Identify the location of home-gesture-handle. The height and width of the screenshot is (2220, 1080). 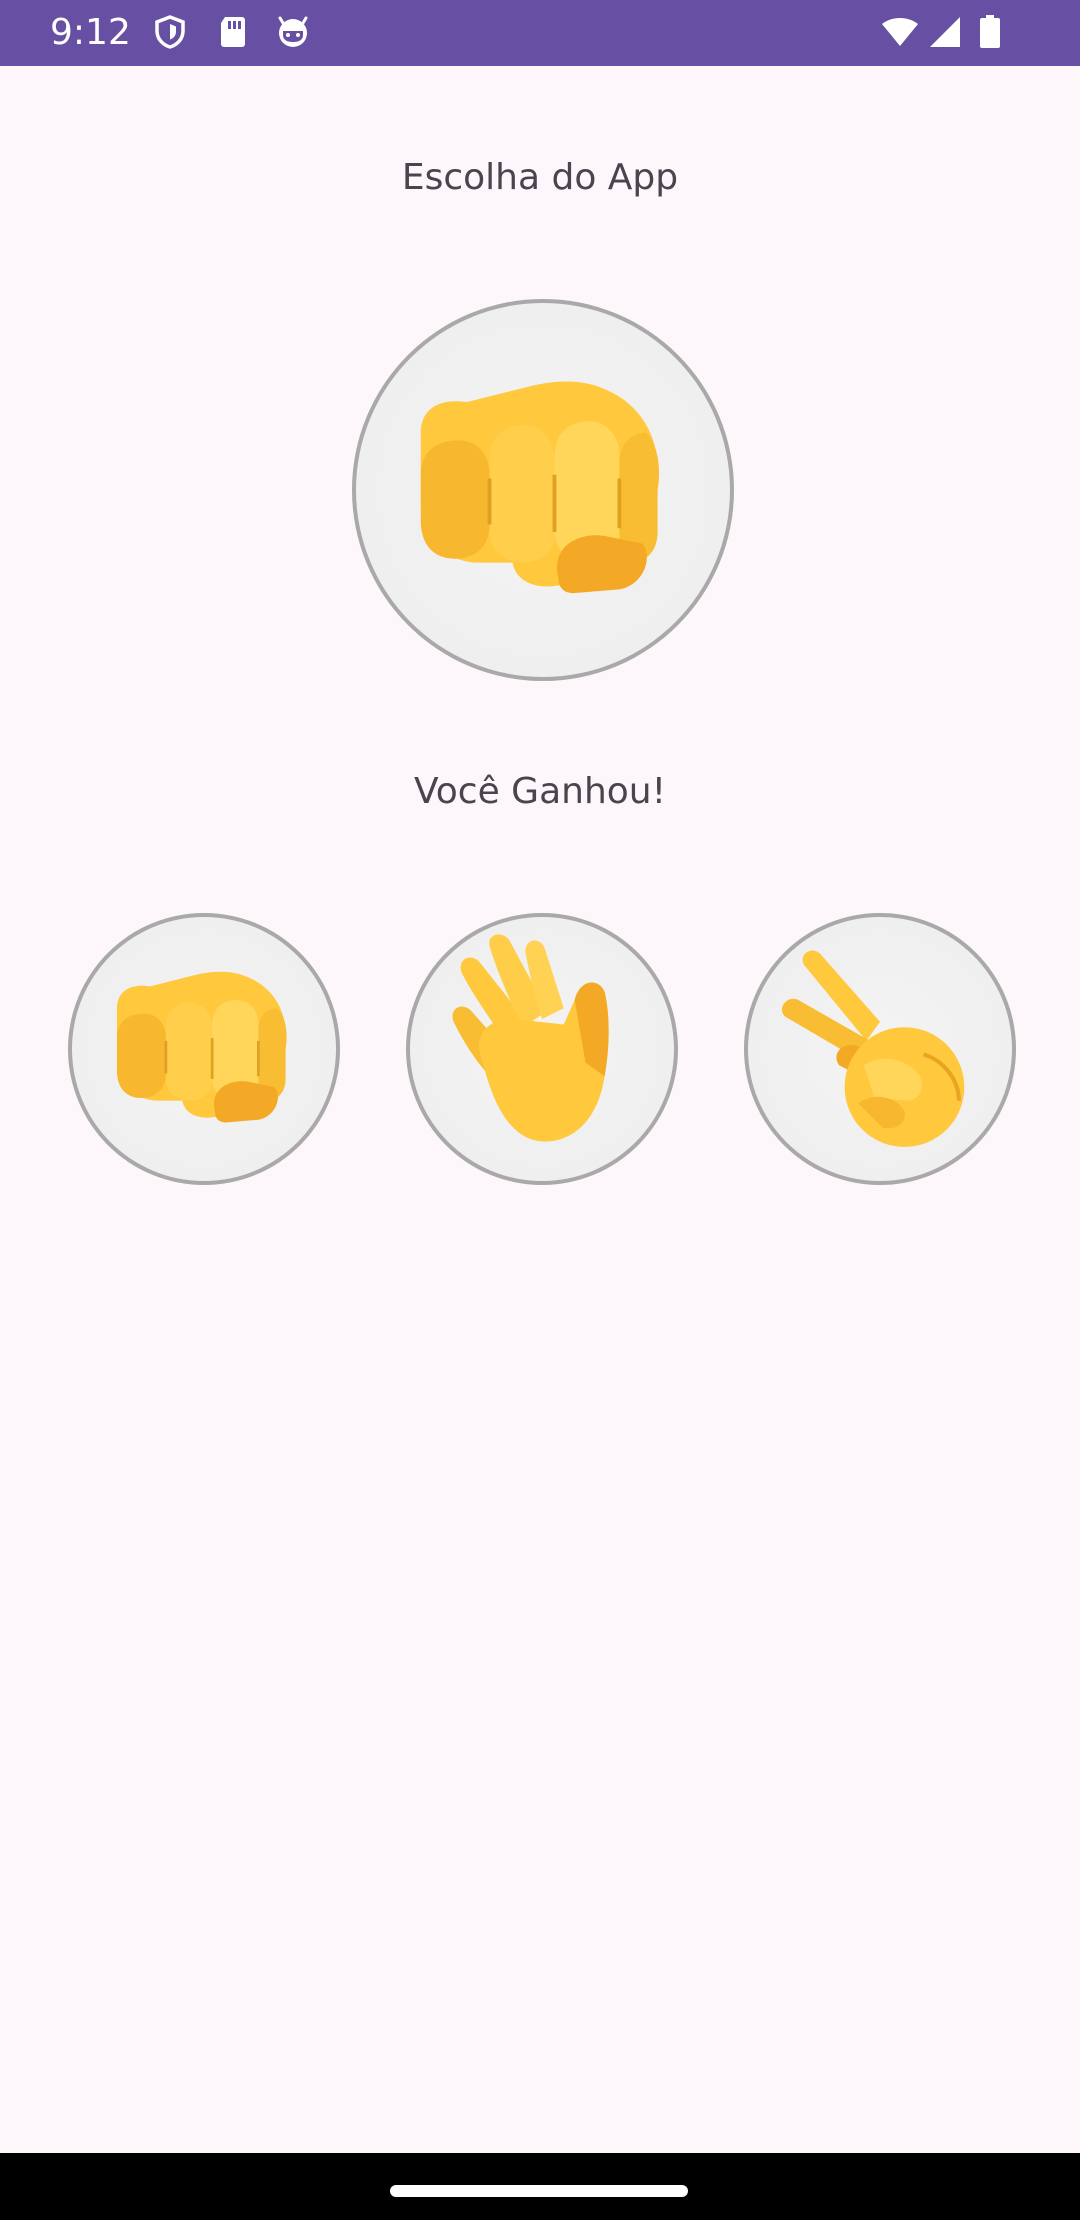
(539, 2191).